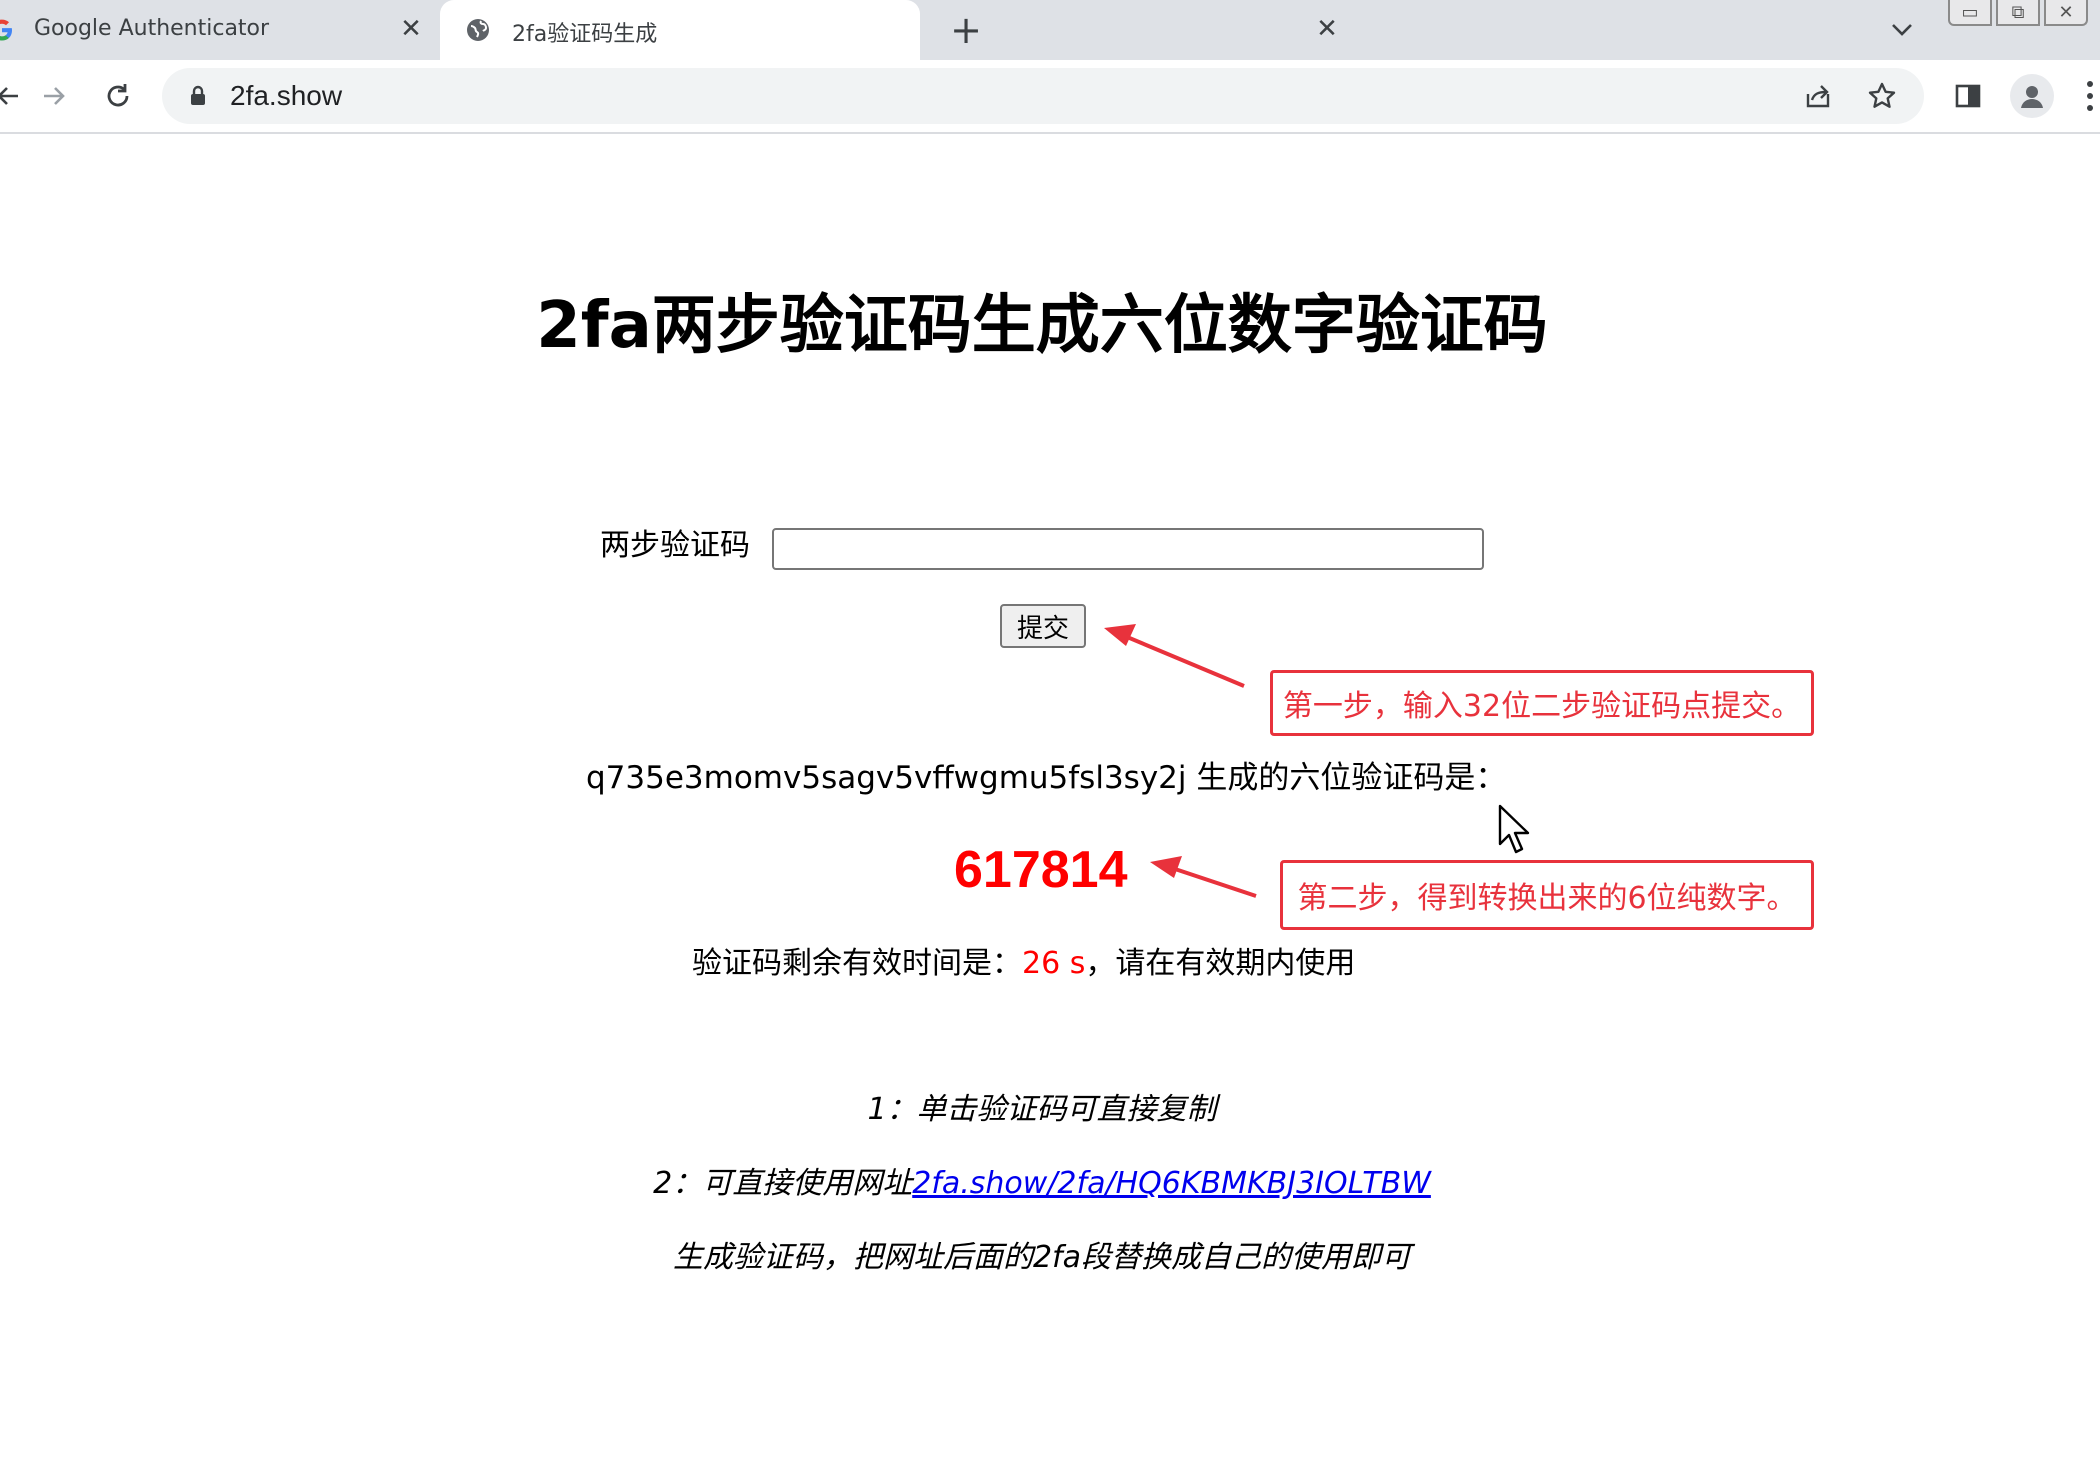 The image size is (2100, 1476). What do you see at coordinates (1042, 1109) in the screenshot?
I see `tip-copy: 1：单击验证码可直接复制` at bounding box center [1042, 1109].